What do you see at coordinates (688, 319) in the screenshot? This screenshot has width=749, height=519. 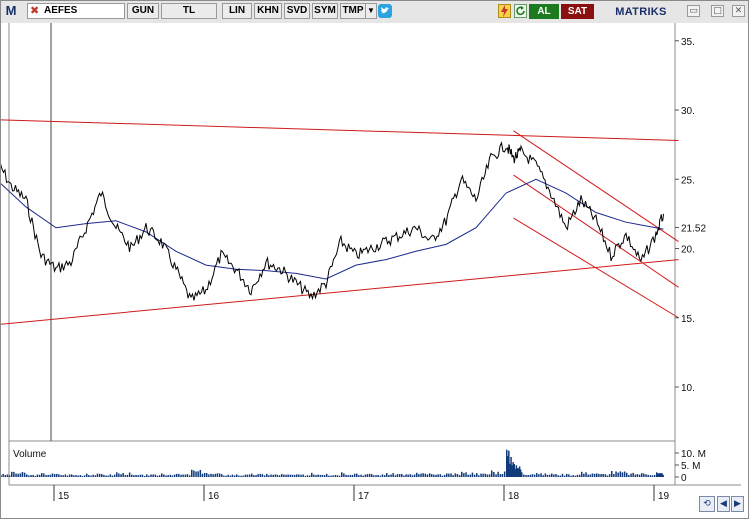 I see `y-tick-label: 15.` at bounding box center [688, 319].